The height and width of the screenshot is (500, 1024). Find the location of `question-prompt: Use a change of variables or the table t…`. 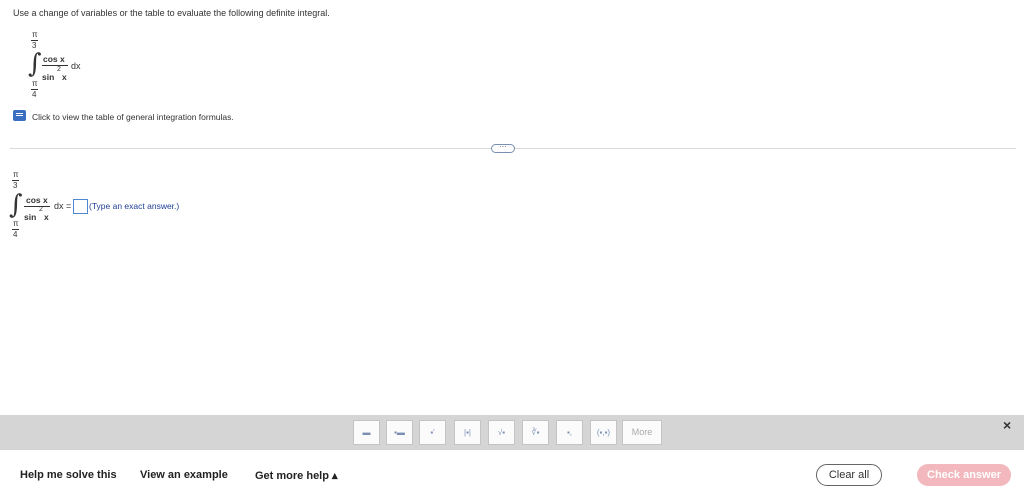

question-prompt: Use a change of variables or the table t… is located at coordinates (171, 13).